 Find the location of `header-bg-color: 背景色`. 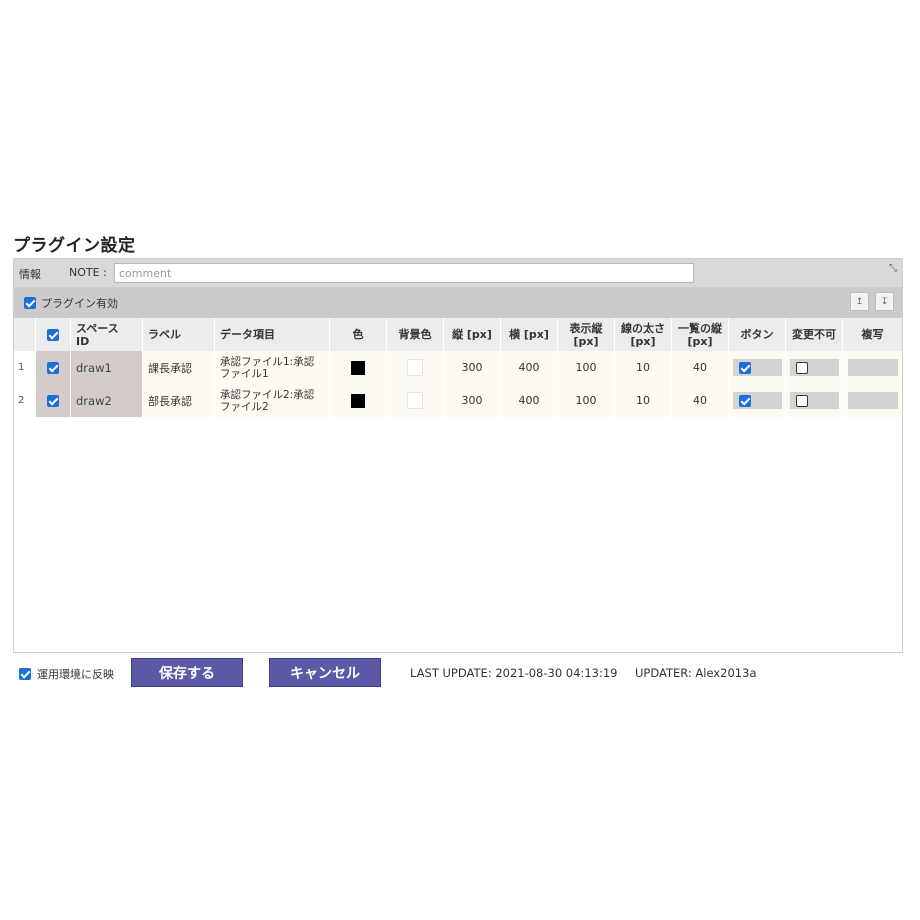

header-bg-color: 背景色 is located at coordinates (415, 334).